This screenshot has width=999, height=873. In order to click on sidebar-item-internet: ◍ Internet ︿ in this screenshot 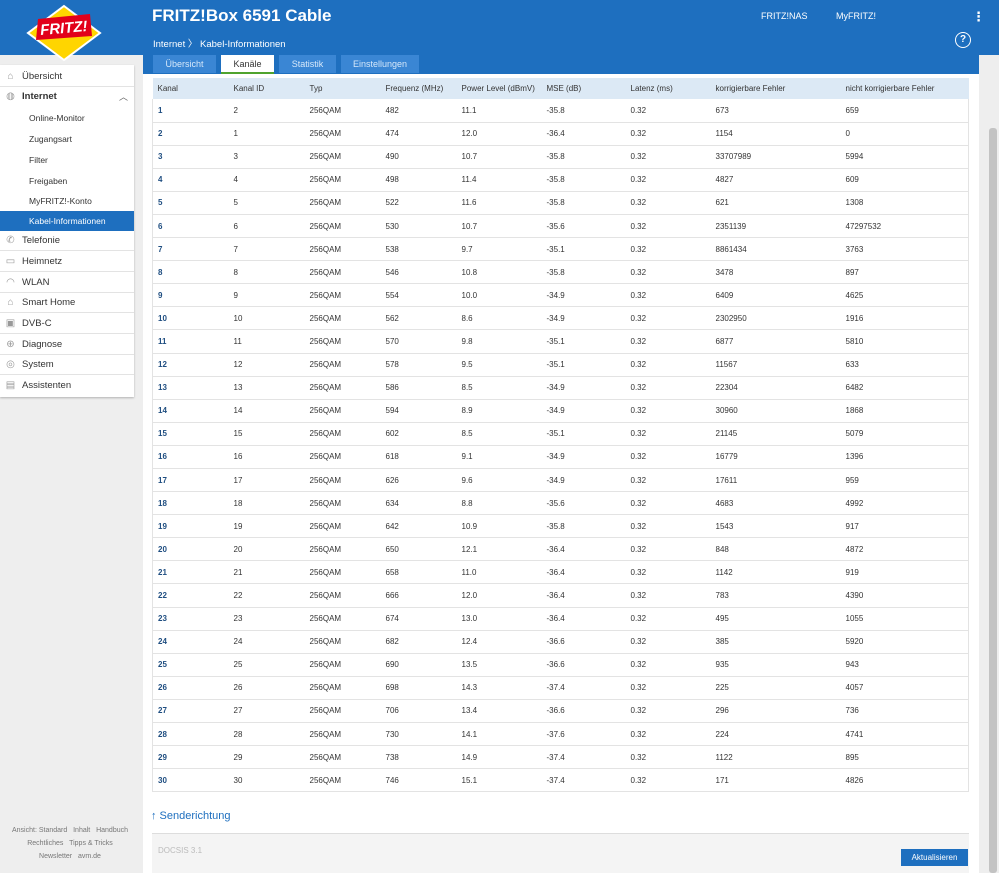, I will do `click(67, 97)`.